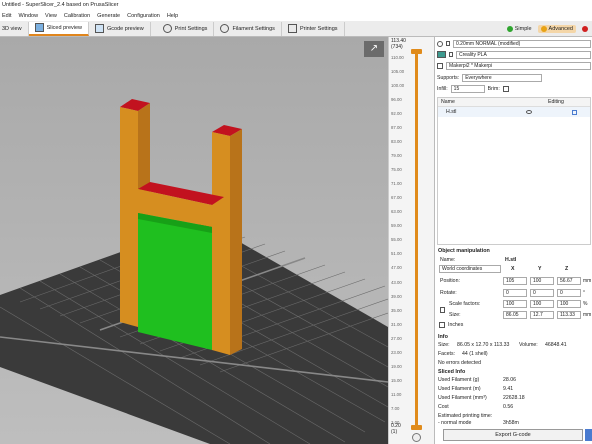 The image size is (592, 444). Describe the element at coordinates (513, 435) in the screenshot. I see `export-gcode-button: Export G-code` at that location.